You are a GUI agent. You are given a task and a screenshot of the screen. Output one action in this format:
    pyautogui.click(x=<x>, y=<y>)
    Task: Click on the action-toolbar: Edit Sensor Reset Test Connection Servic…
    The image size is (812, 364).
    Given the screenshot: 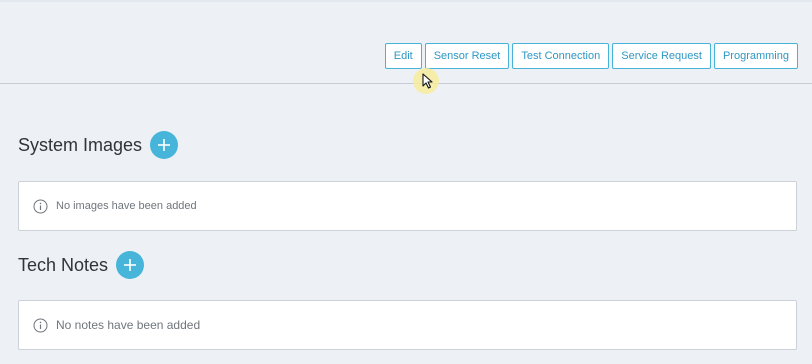 What is the action you would take?
    pyautogui.click(x=591, y=56)
    